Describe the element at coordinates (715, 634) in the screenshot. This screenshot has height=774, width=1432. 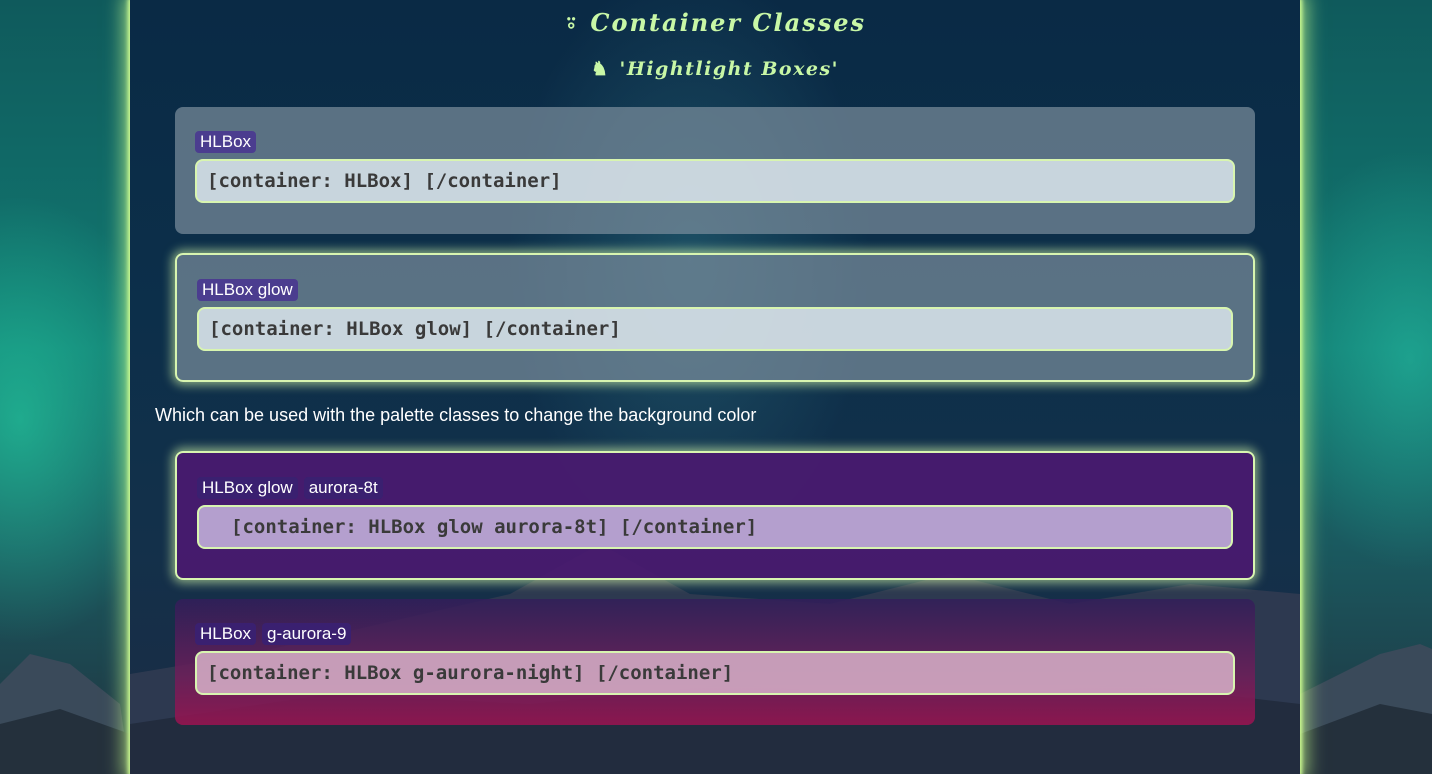
I see `class-tags: HLBox g-aurora-9` at that location.